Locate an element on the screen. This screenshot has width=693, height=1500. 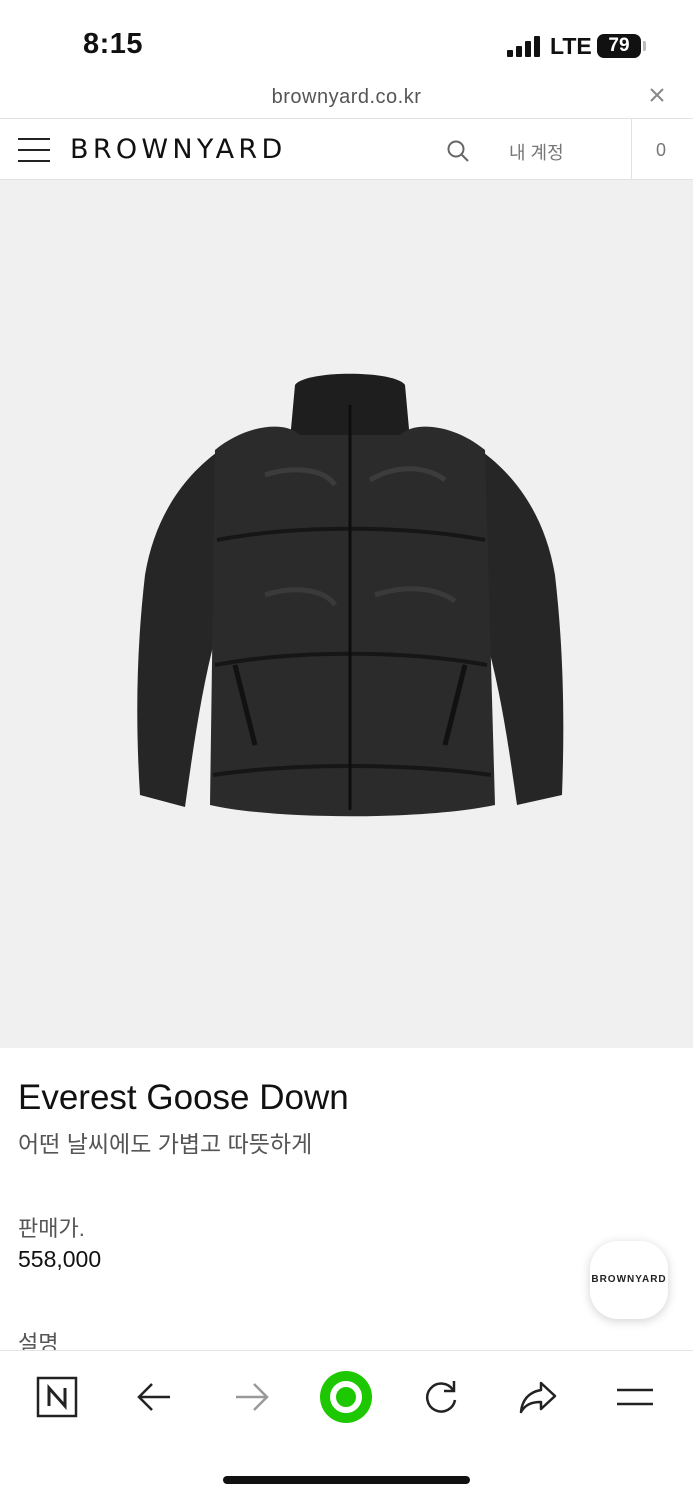
home-indicator is located at coordinates (346, 1480).